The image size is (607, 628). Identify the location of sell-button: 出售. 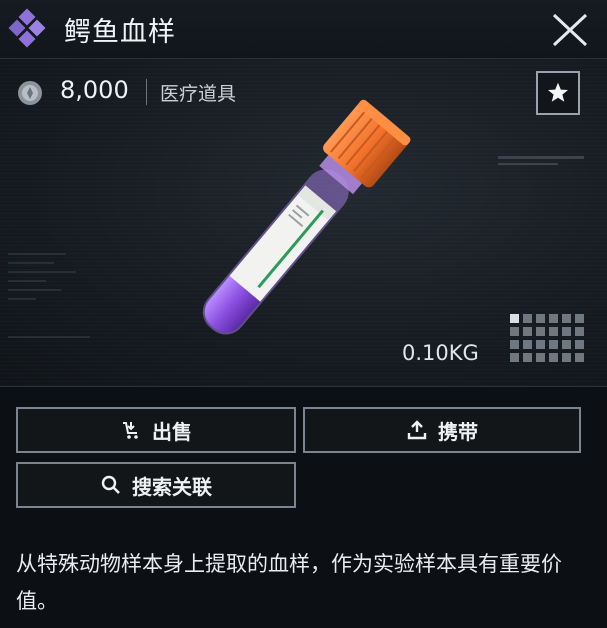
(156, 430).